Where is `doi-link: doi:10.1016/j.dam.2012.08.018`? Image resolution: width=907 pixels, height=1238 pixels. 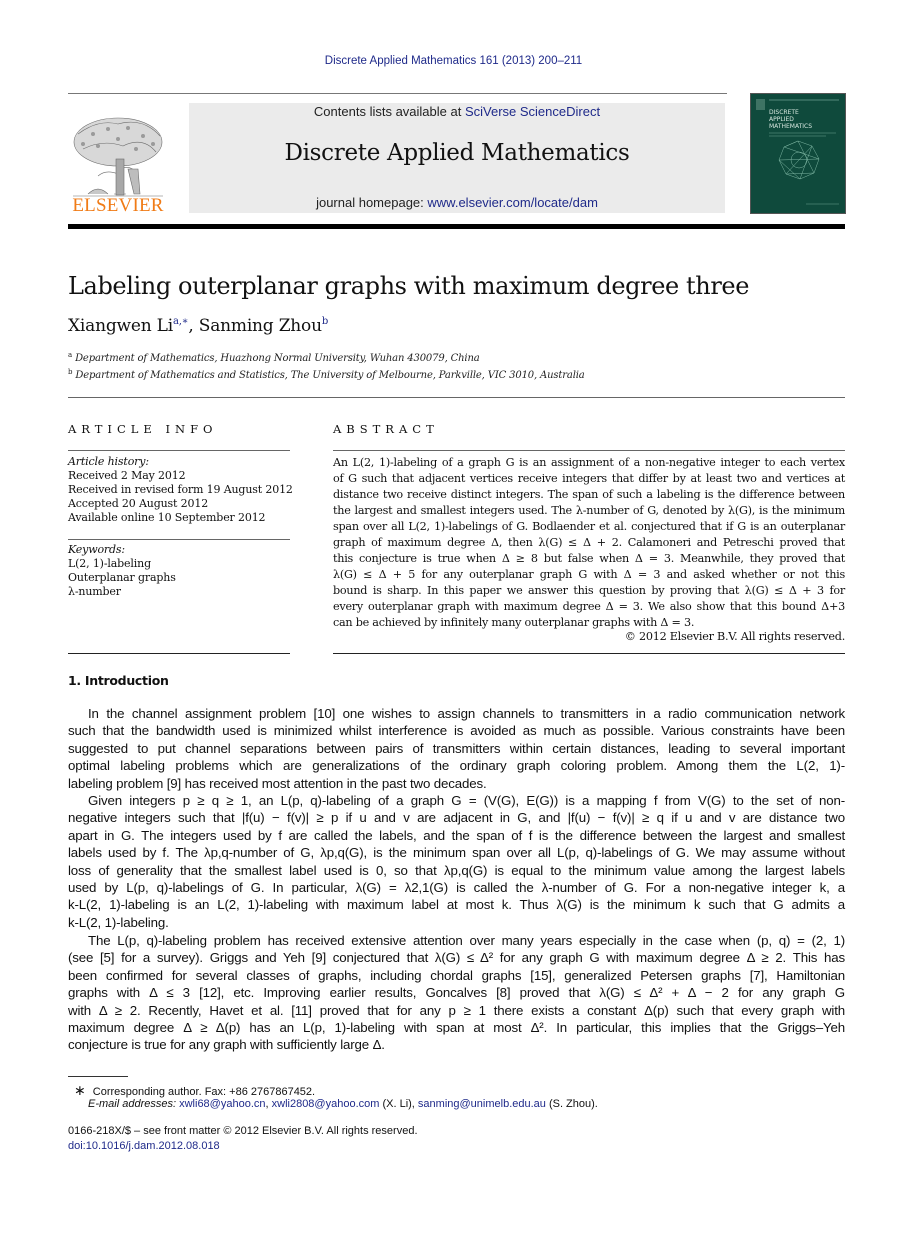
doi-link: doi:10.1016/j.dam.2012.08.018 is located at coordinates (144, 1146).